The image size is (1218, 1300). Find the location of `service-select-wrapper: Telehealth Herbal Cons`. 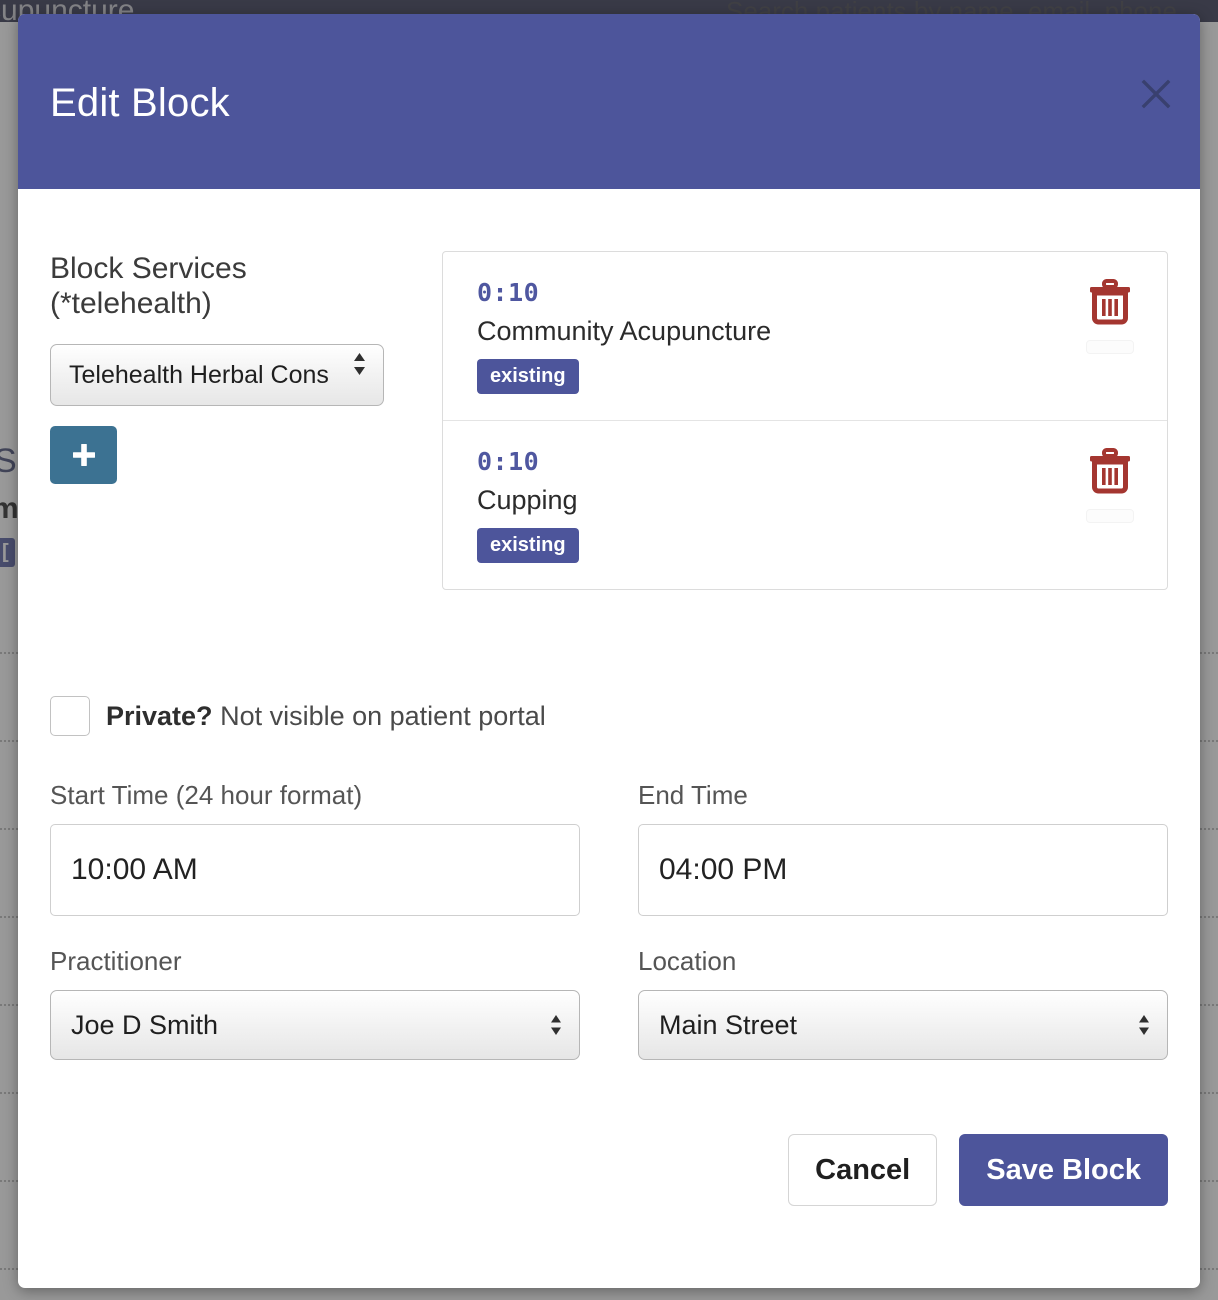

service-select-wrapper: Telehealth Herbal Cons is located at coordinates (217, 364).